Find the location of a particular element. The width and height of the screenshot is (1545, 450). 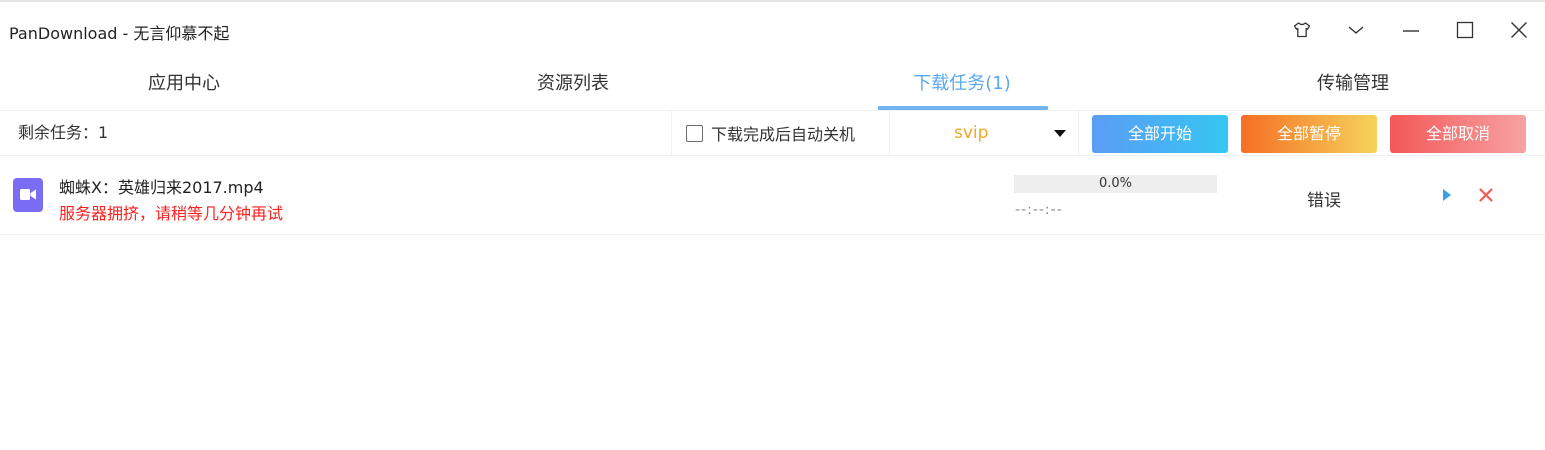

tab-download-tasks: 下载任务(1) is located at coordinates (962, 84).